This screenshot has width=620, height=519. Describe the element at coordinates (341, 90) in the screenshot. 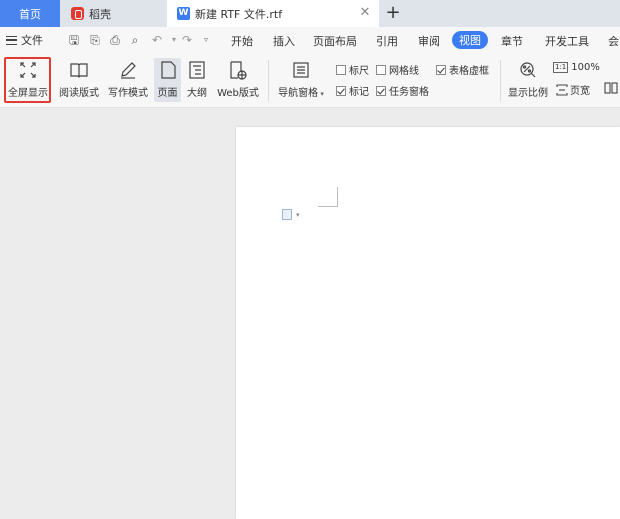

I see `marks-checkbox-box` at that location.